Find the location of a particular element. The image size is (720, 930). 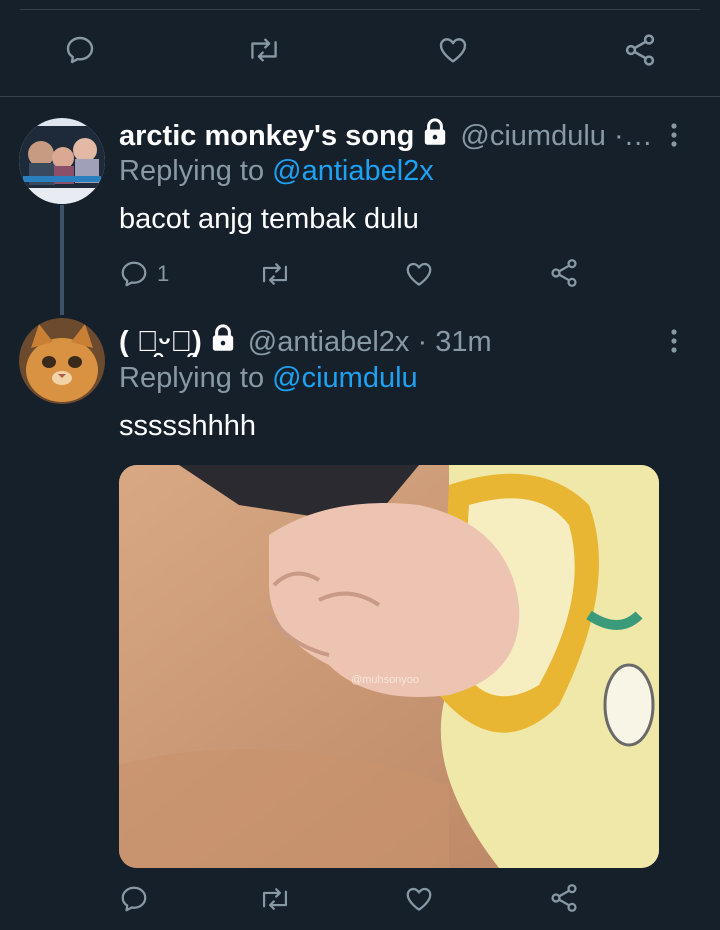

tweet-text: bacot anjg tembak dulu is located at coordinates (269, 219).